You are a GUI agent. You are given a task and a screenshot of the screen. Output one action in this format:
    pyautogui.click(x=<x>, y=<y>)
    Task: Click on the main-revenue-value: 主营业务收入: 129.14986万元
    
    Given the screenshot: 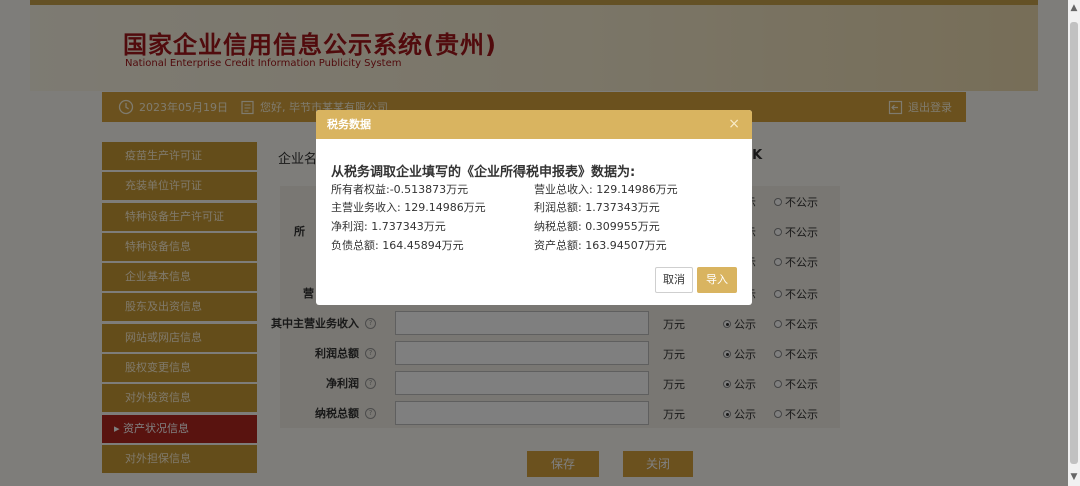 What is the action you would take?
    pyautogui.click(x=408, y=207)
    